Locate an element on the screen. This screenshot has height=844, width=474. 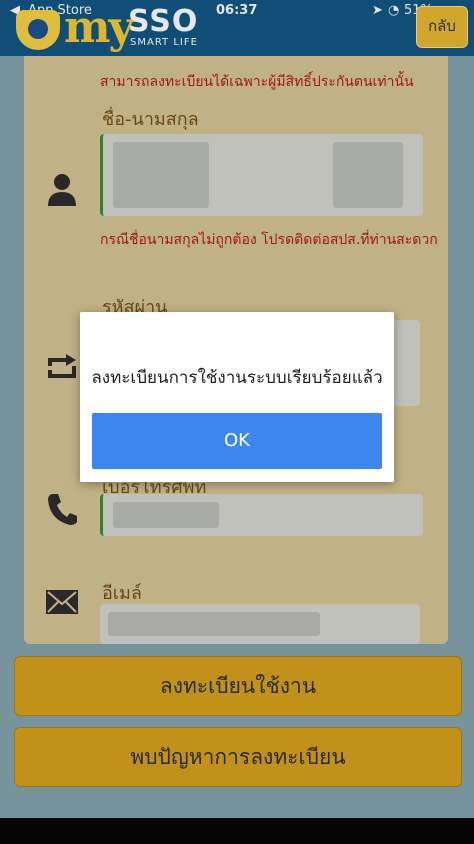
dialog-message: ลงทะเบียนการใช้งานระบบเรียบร้อยแล้ว is located at coordinates (237, 378).